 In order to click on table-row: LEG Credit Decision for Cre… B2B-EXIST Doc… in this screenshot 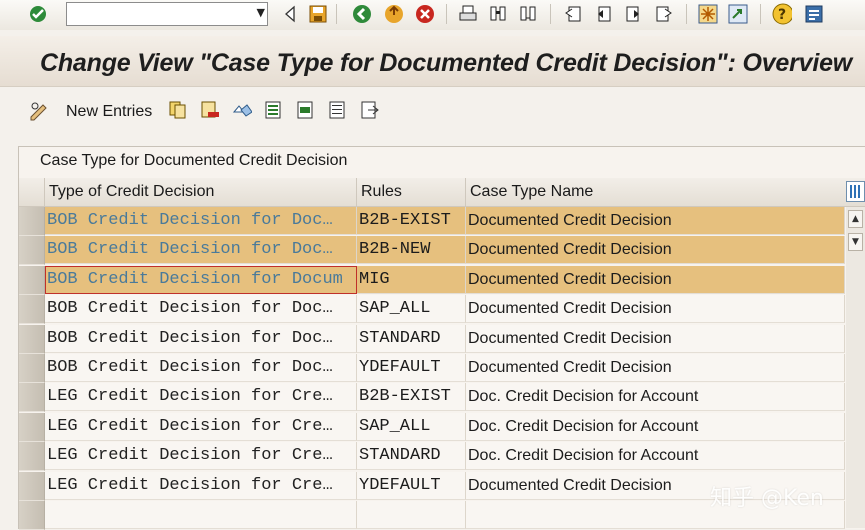, I will do `click(432, 397)`.